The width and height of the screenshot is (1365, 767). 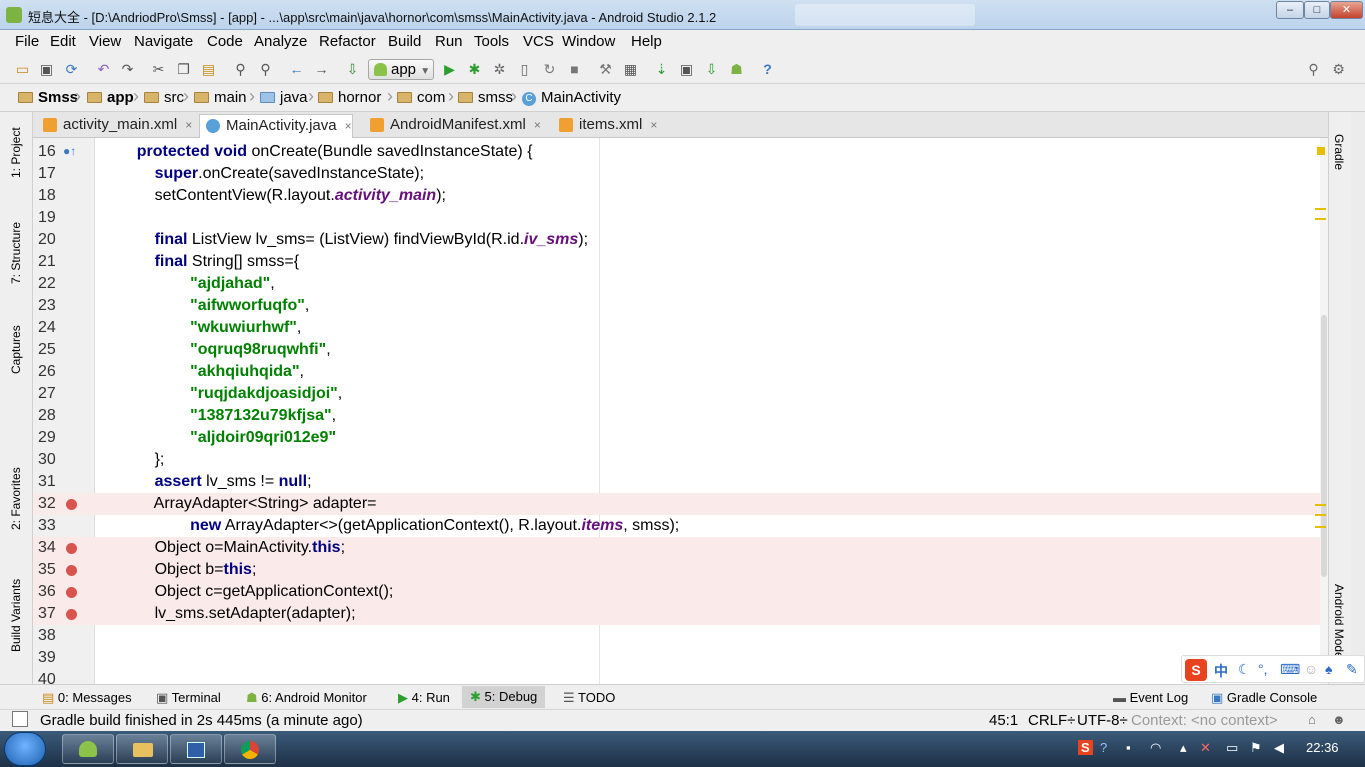 I want to click on tool-build-variants: Build Variants, so click(x=16, y=615).